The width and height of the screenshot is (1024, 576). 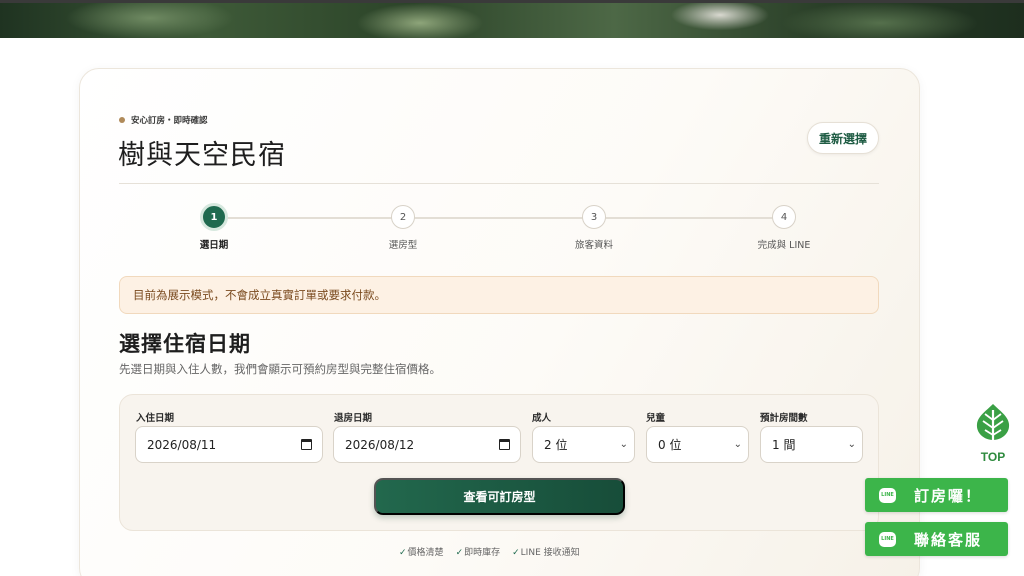 I want to click on checkout-label: 退房日期, so click(x=353, y=418).